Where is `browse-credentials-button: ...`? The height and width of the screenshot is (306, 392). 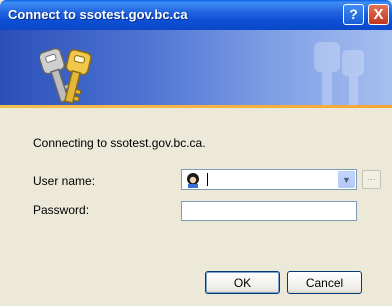 browse-credentials-button: ... is located at coordinates (371, 179).